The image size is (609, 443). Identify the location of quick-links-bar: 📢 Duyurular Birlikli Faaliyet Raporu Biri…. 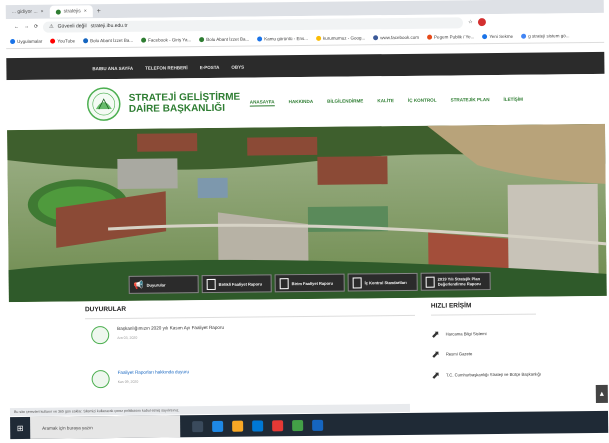
(309, 283).